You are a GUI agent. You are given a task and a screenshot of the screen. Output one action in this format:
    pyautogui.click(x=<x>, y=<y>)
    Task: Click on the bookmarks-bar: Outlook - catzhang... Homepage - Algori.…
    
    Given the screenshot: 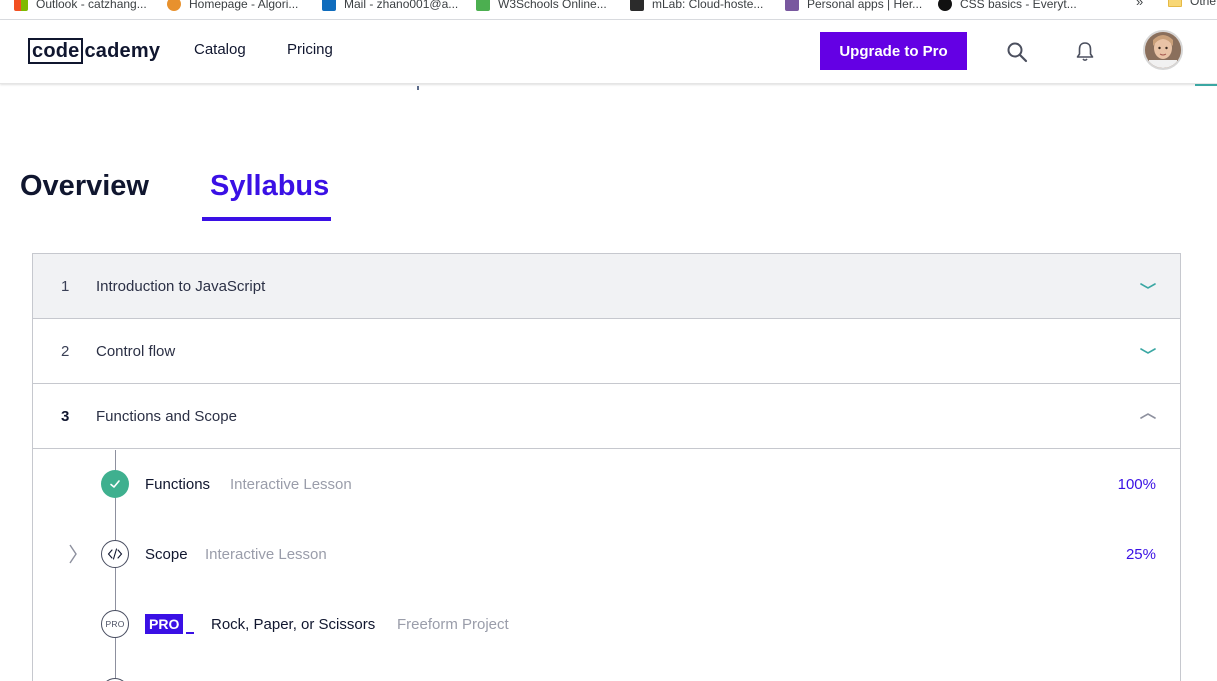 What is the action you would take?
    pyautogui.click(x=608, y=10)
    